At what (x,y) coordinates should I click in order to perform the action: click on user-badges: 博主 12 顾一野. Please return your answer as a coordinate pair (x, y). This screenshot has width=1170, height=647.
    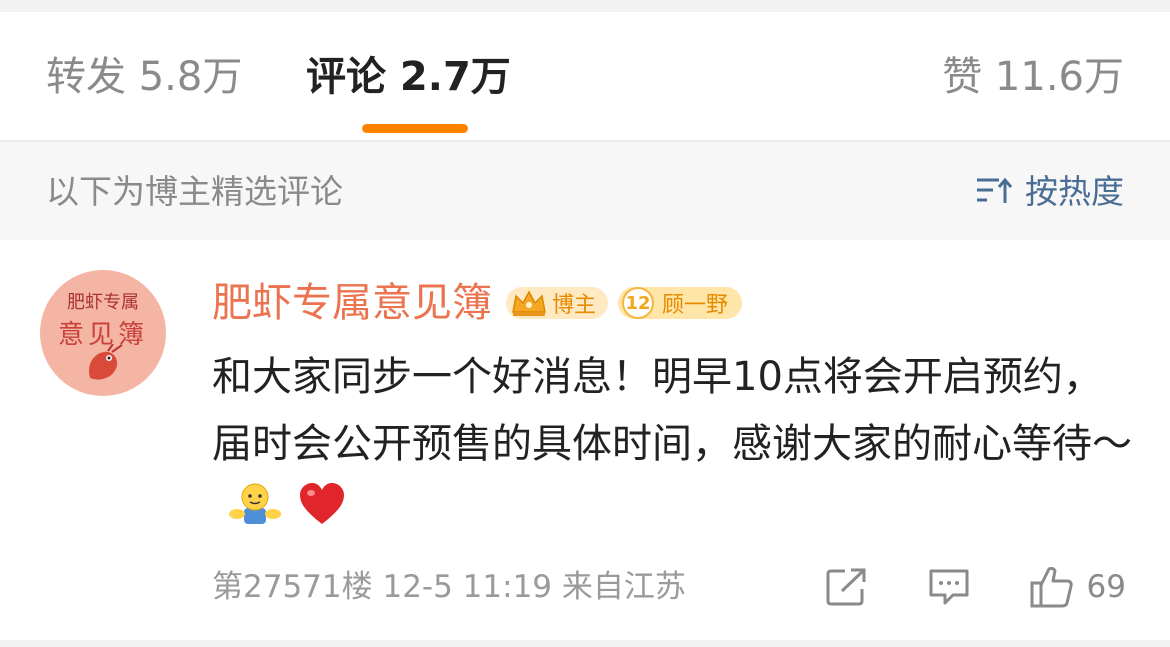
    Looking at the image, I should click on (624, 303).